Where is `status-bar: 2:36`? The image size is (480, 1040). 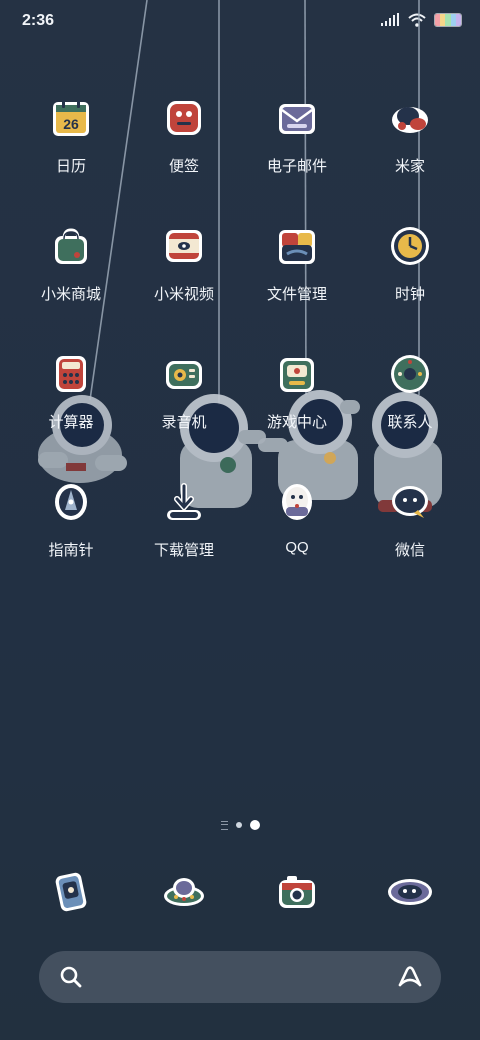
status-bar: 2:36 is located at coordinates (240, 22).